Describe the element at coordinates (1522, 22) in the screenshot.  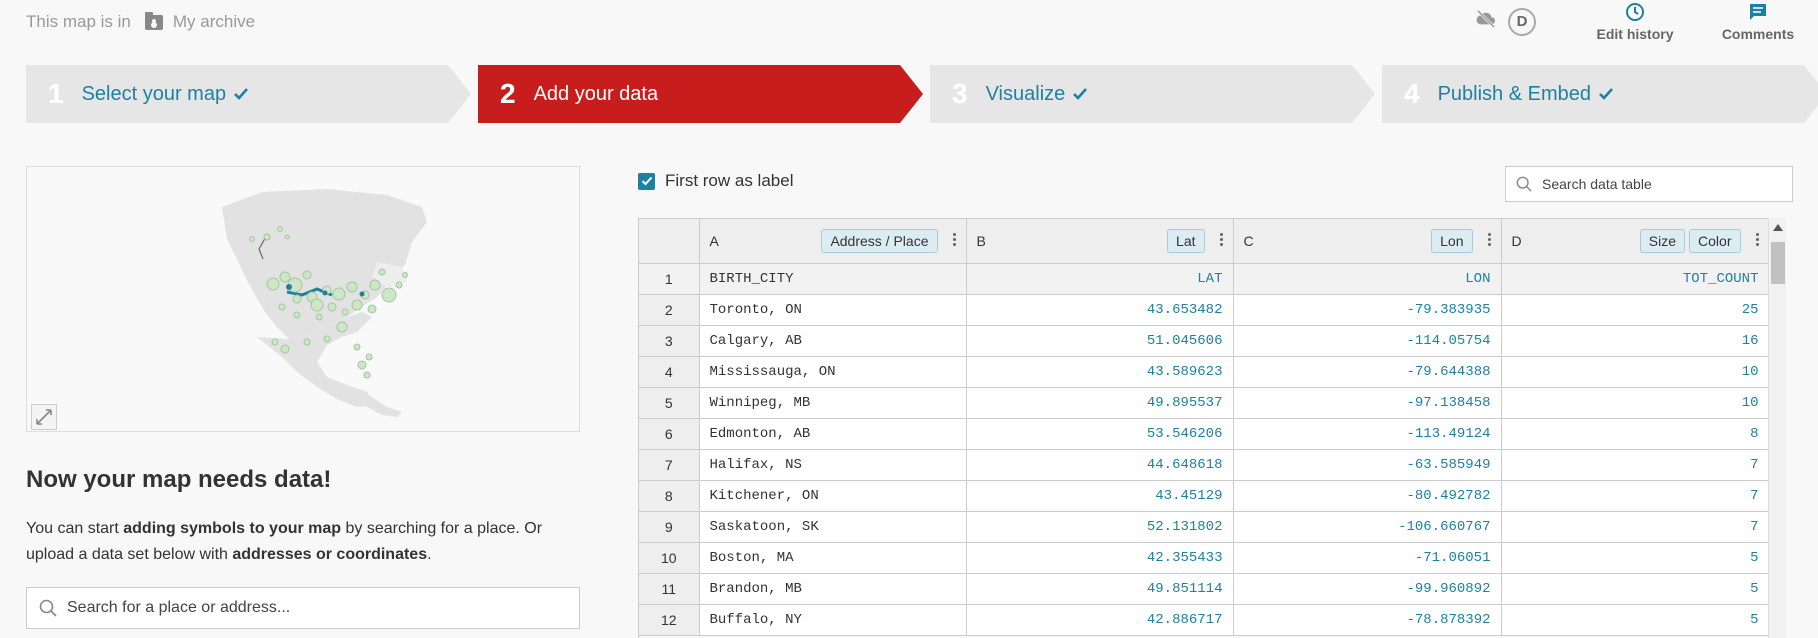
I see `avatar: D` at that location.